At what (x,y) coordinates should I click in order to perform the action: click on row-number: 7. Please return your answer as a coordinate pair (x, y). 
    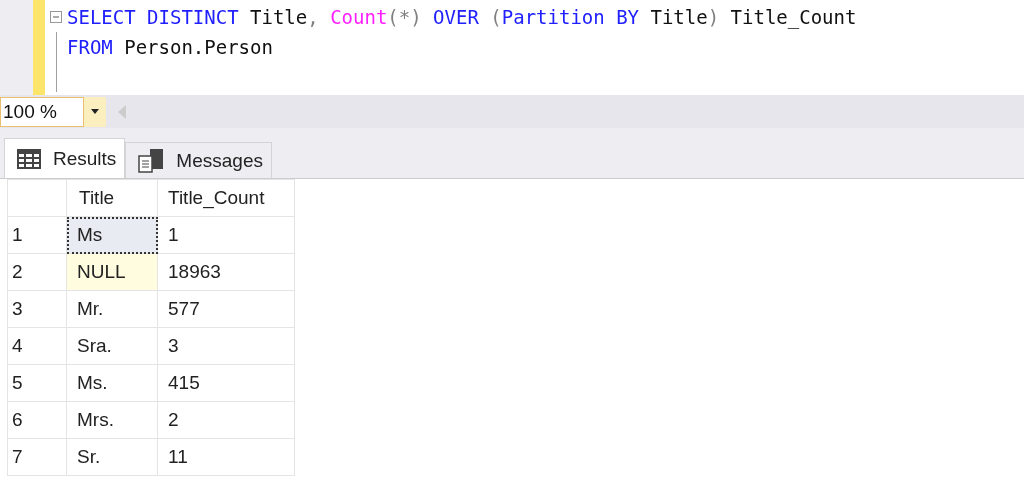
    Looking at the image, I should click on (37, 457).